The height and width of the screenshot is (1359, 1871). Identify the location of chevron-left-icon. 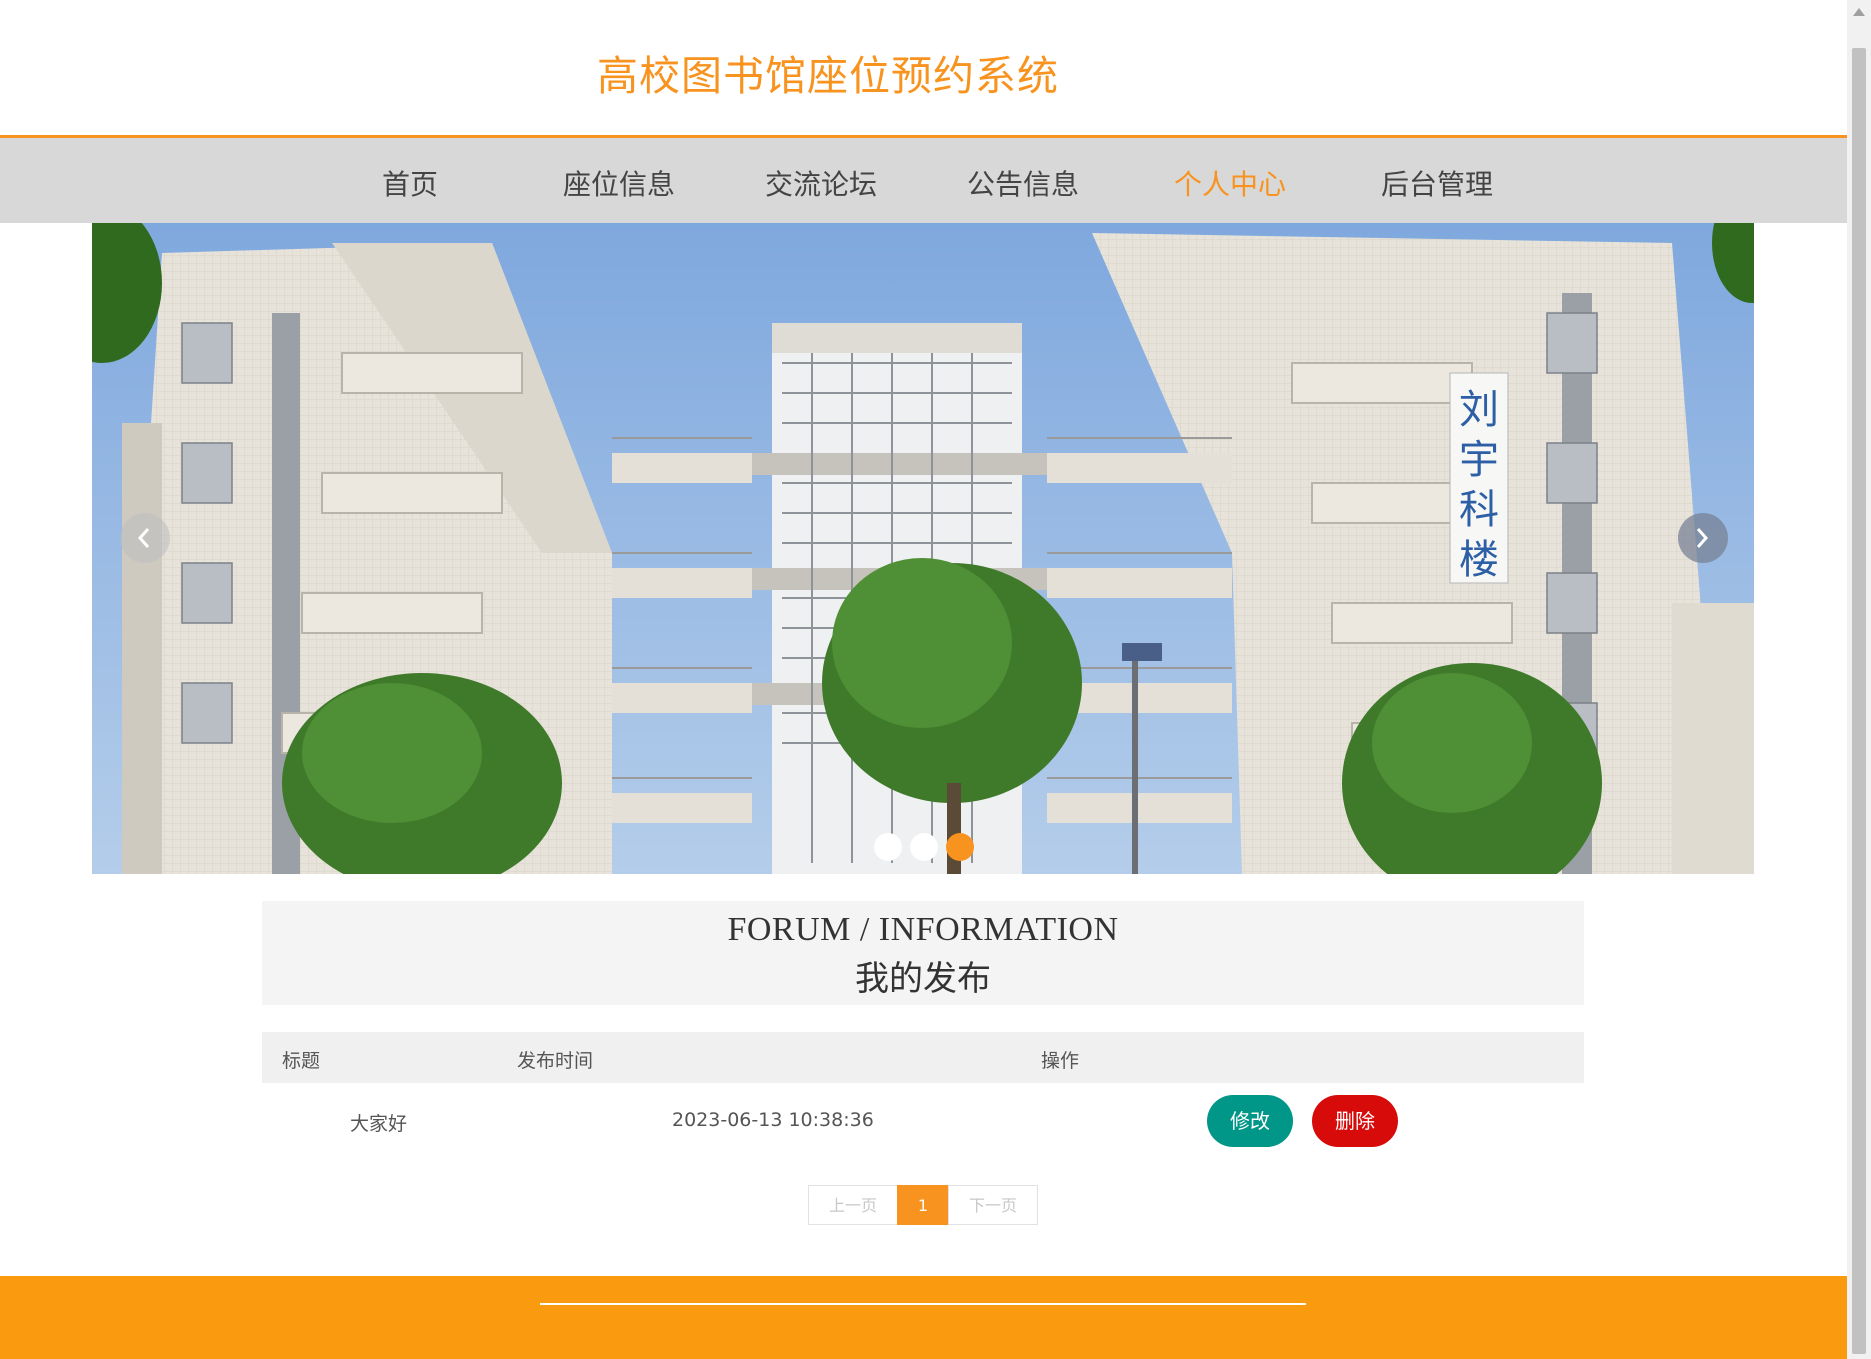
(143, 538).